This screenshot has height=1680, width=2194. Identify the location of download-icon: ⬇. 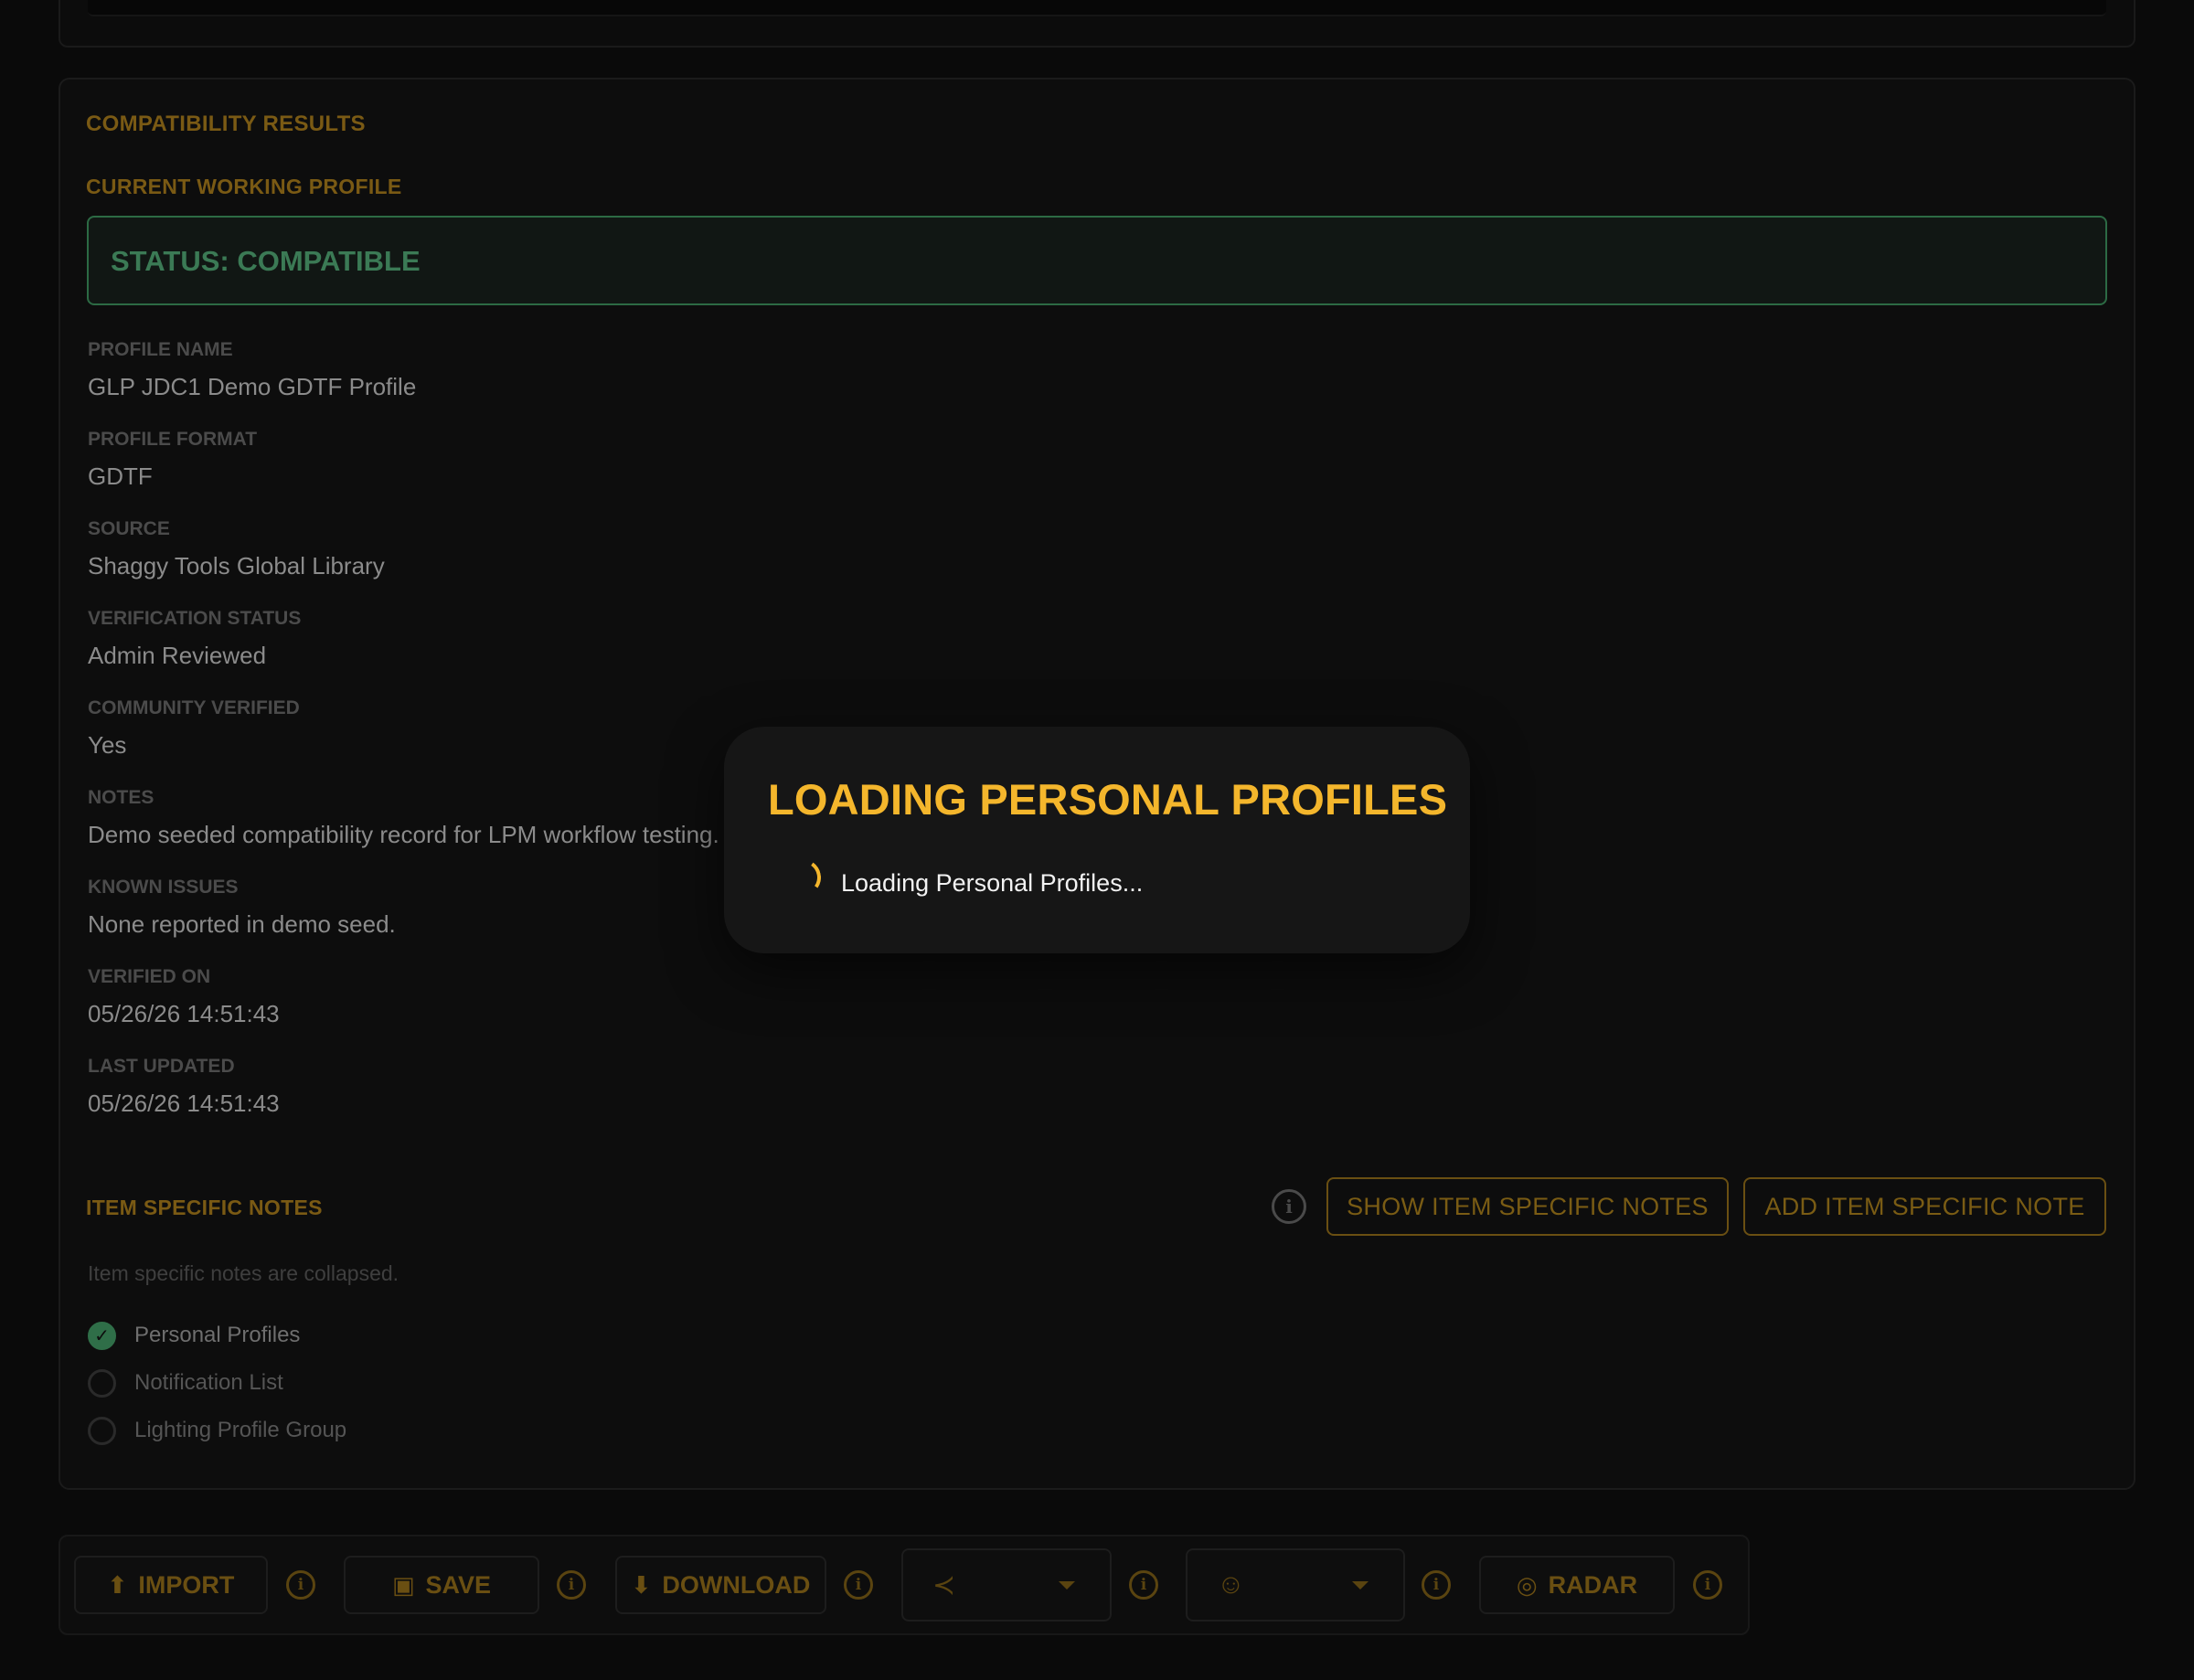
(641, 1585).